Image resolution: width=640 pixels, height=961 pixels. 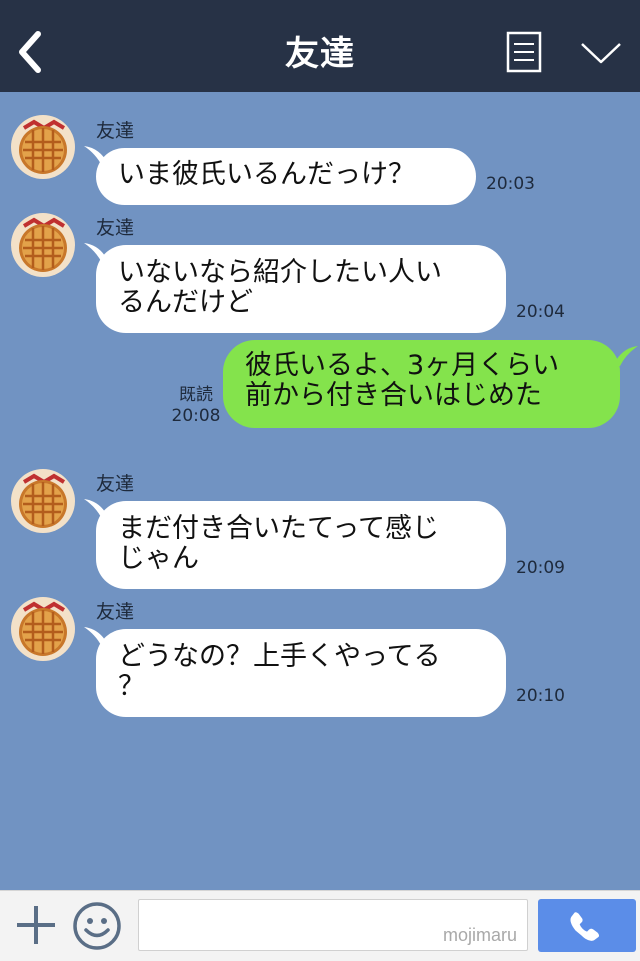 I want to click on message-time: 20:03, so click(x=510, y=184).